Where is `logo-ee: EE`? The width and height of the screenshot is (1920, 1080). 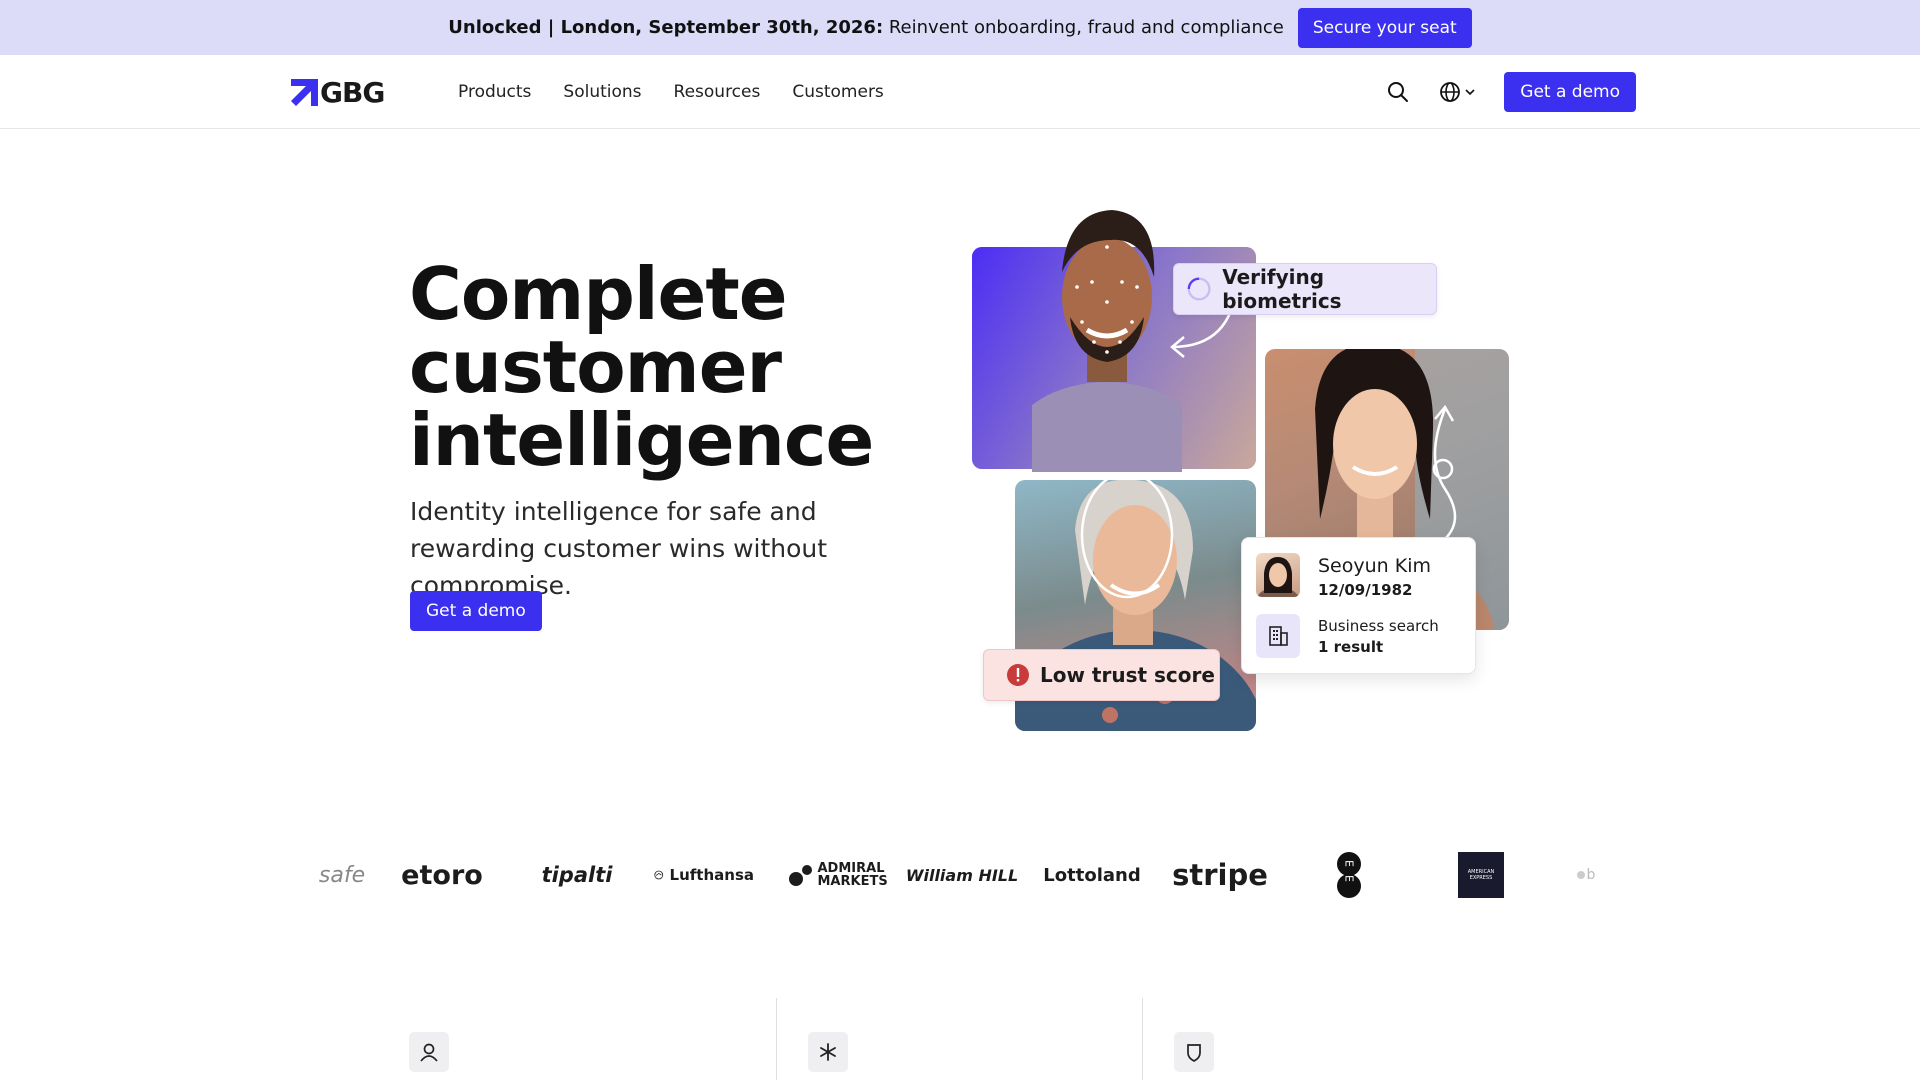
logo-ee: EE is located at coordinates (1349, 875).